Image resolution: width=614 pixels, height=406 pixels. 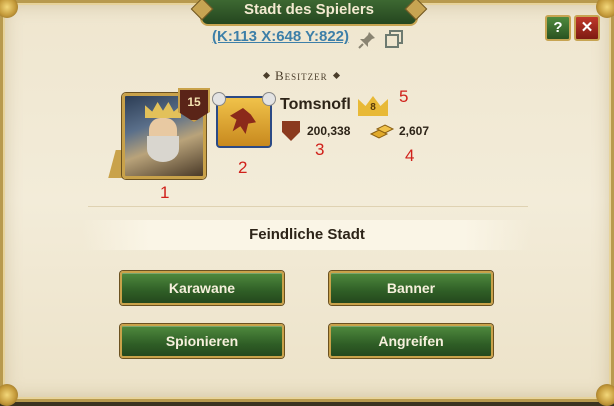 I want to click on caravan-button: Karawane, so click(x=202, y=288).